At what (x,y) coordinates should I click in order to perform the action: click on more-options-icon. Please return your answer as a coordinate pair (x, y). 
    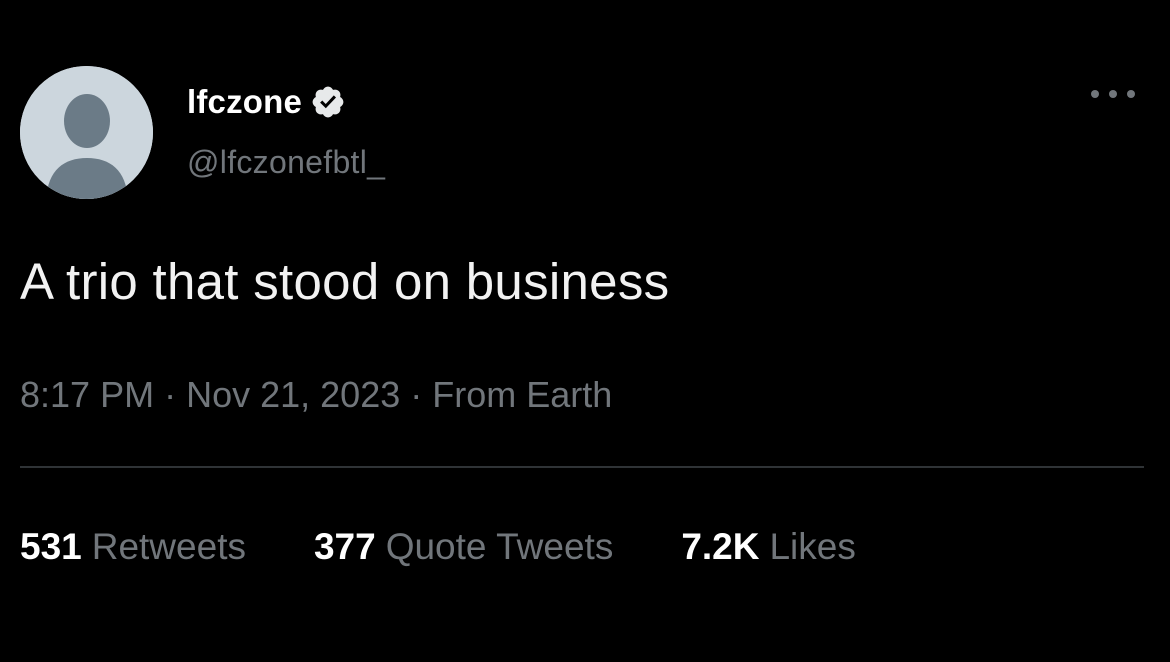
    Looking at the image, I should click on (1113, 94).